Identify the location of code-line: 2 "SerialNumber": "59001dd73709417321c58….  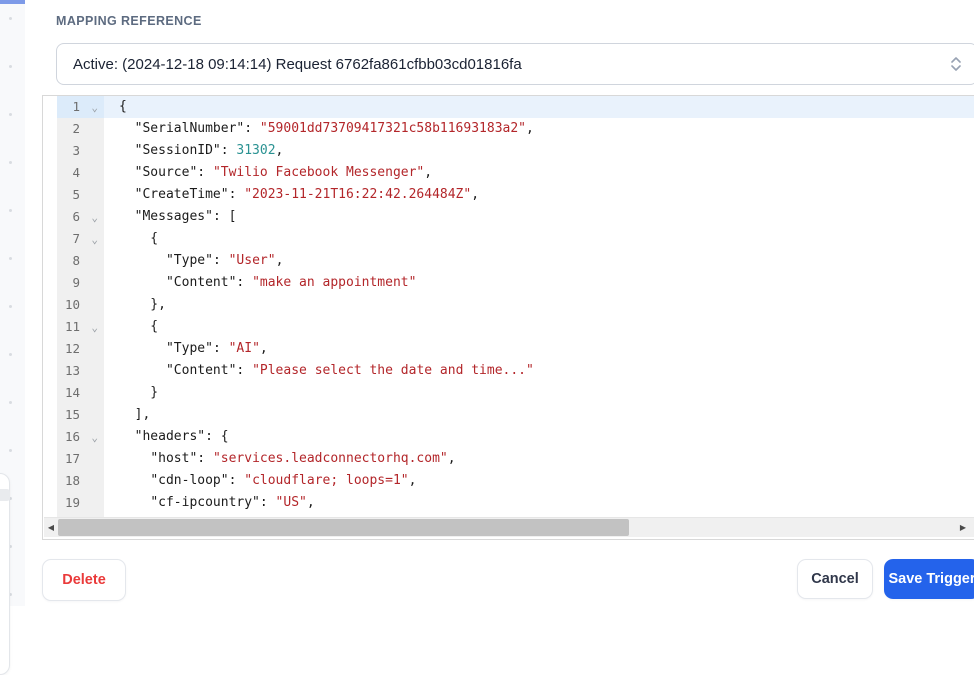
(515, 129).